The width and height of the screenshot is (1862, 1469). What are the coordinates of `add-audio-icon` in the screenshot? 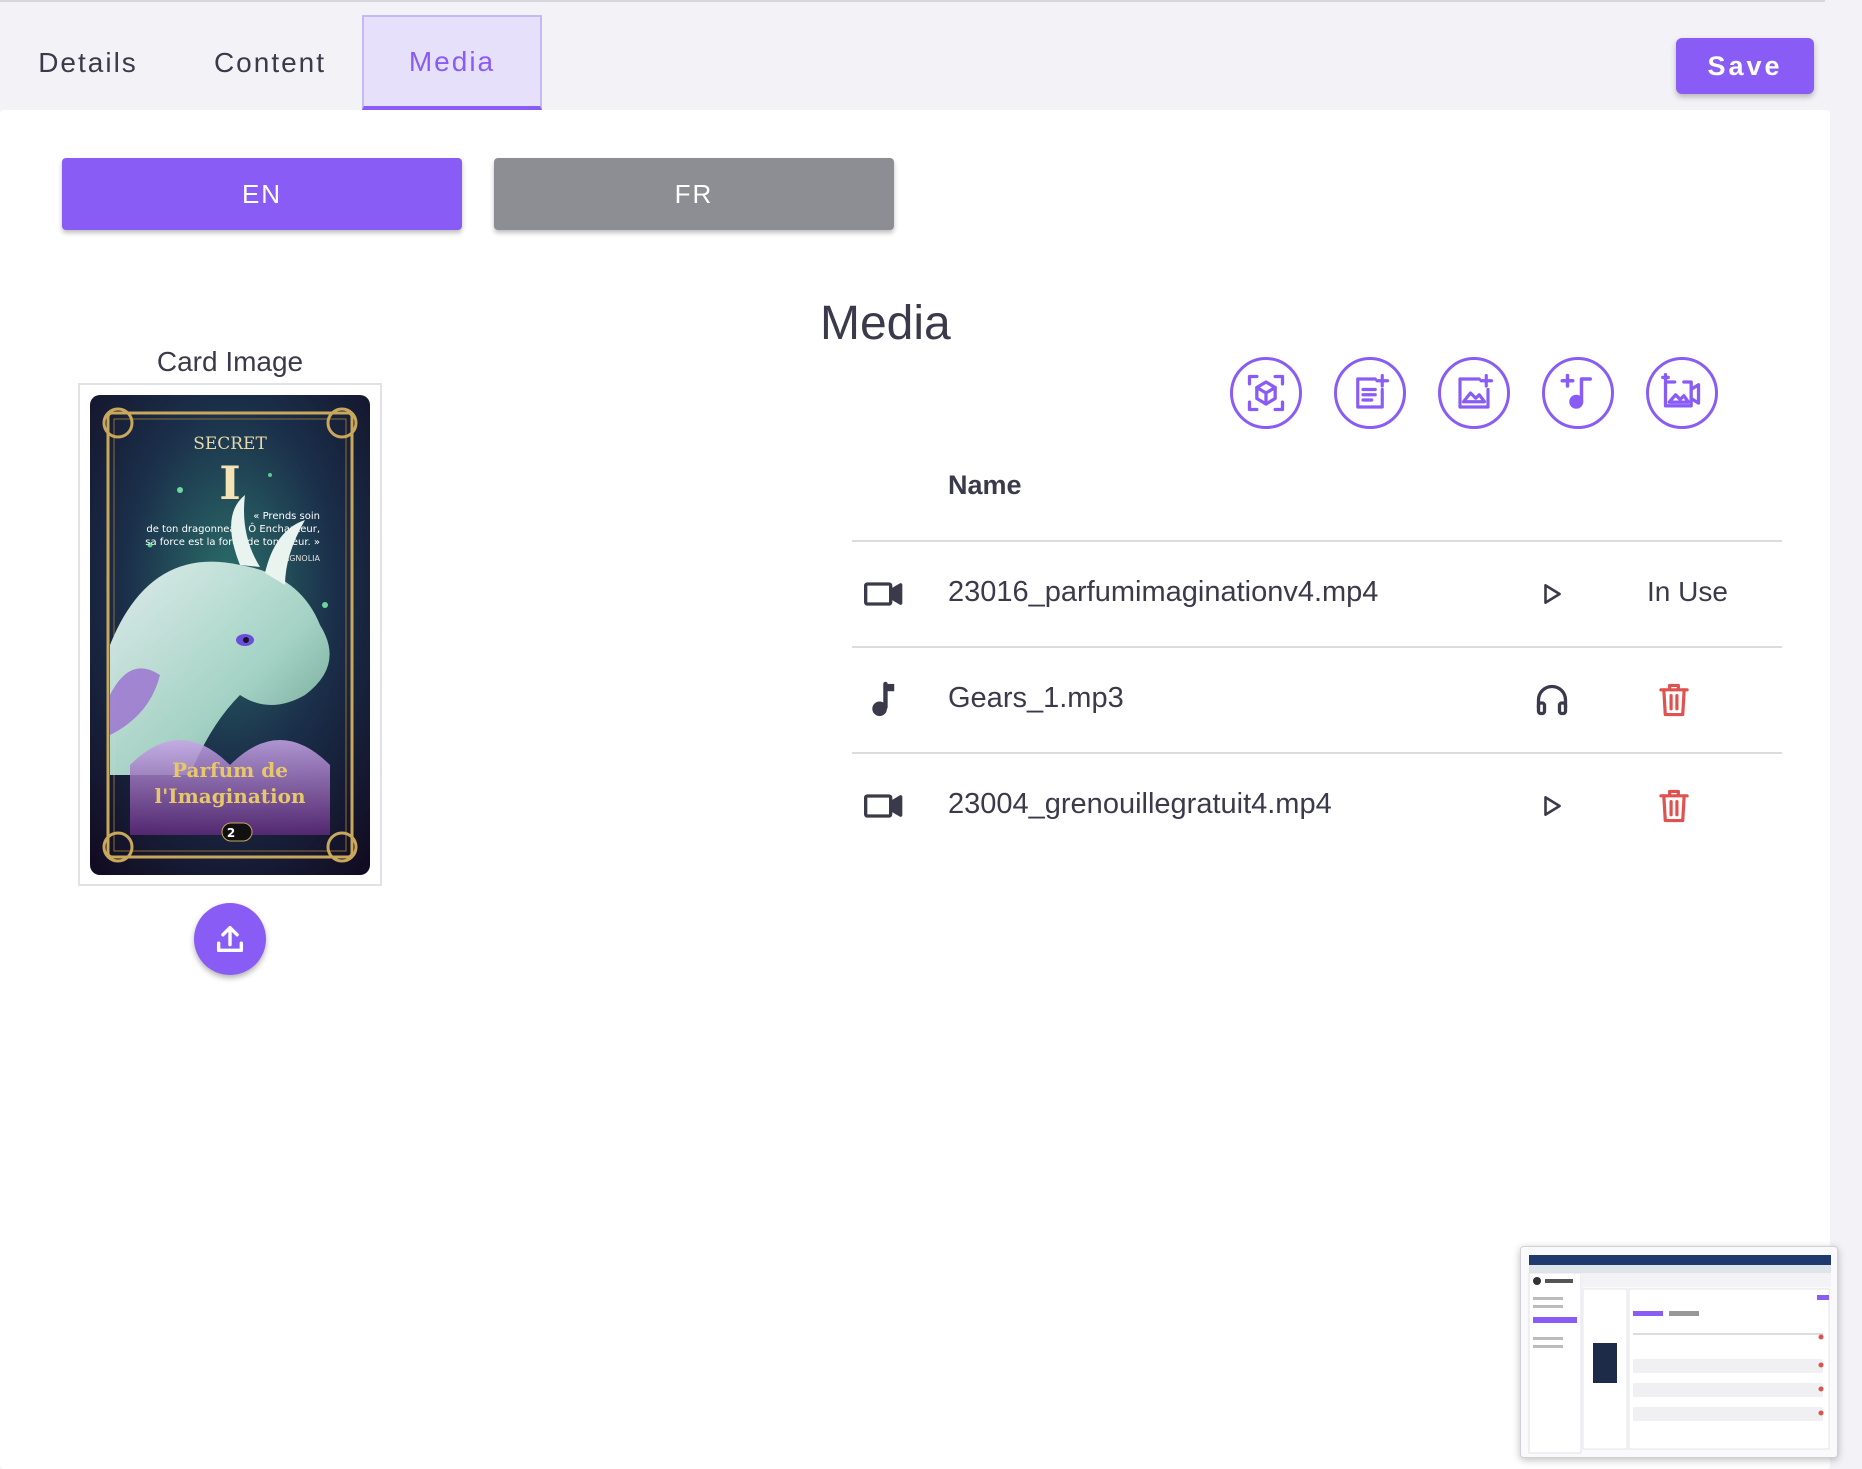 It's located at (1576, 391).